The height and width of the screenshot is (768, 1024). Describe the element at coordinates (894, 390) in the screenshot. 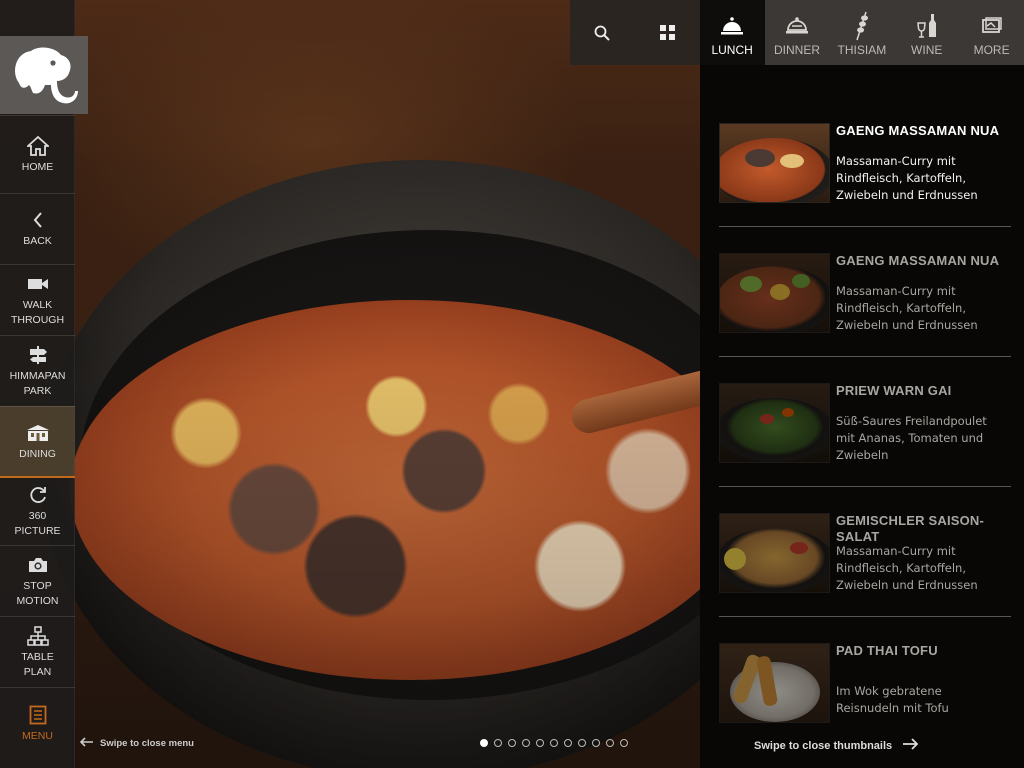

I see `dish-name: PRIEW WARN GAI` at that location.